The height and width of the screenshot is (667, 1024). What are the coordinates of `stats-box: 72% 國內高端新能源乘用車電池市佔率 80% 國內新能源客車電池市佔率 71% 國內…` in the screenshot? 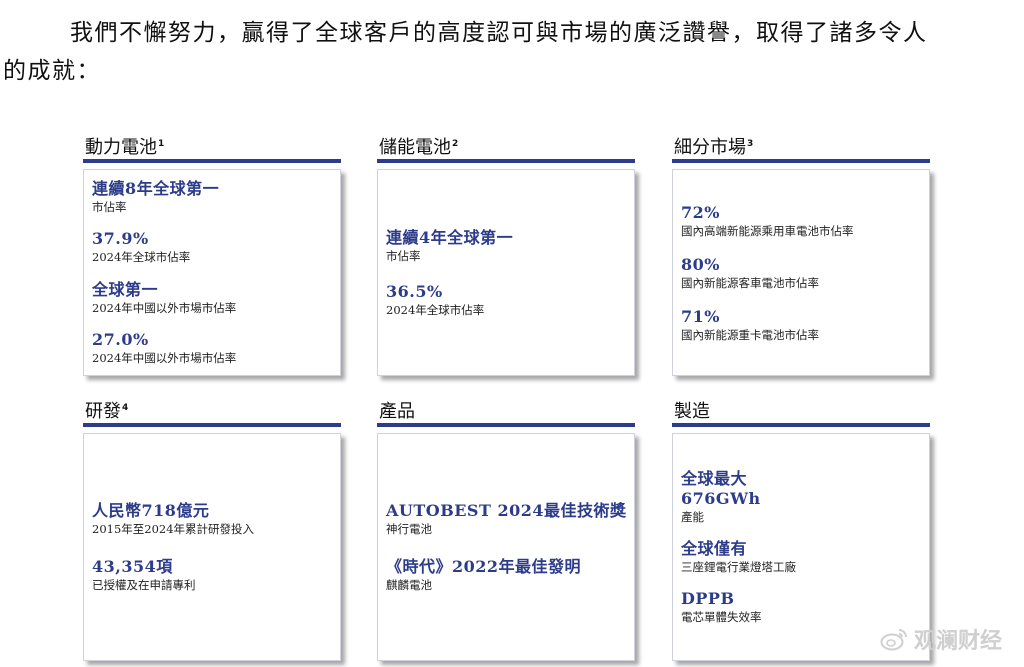 It's located at (801, 272).